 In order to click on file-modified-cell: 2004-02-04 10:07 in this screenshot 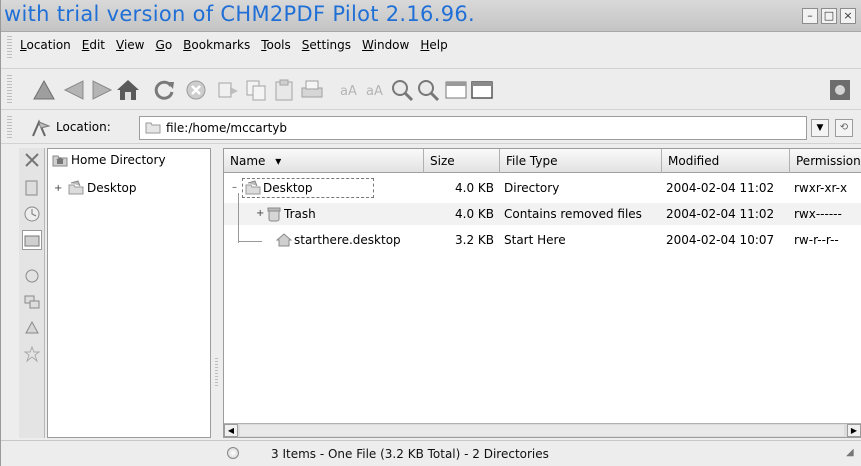, I will do `click(720, 240)`.